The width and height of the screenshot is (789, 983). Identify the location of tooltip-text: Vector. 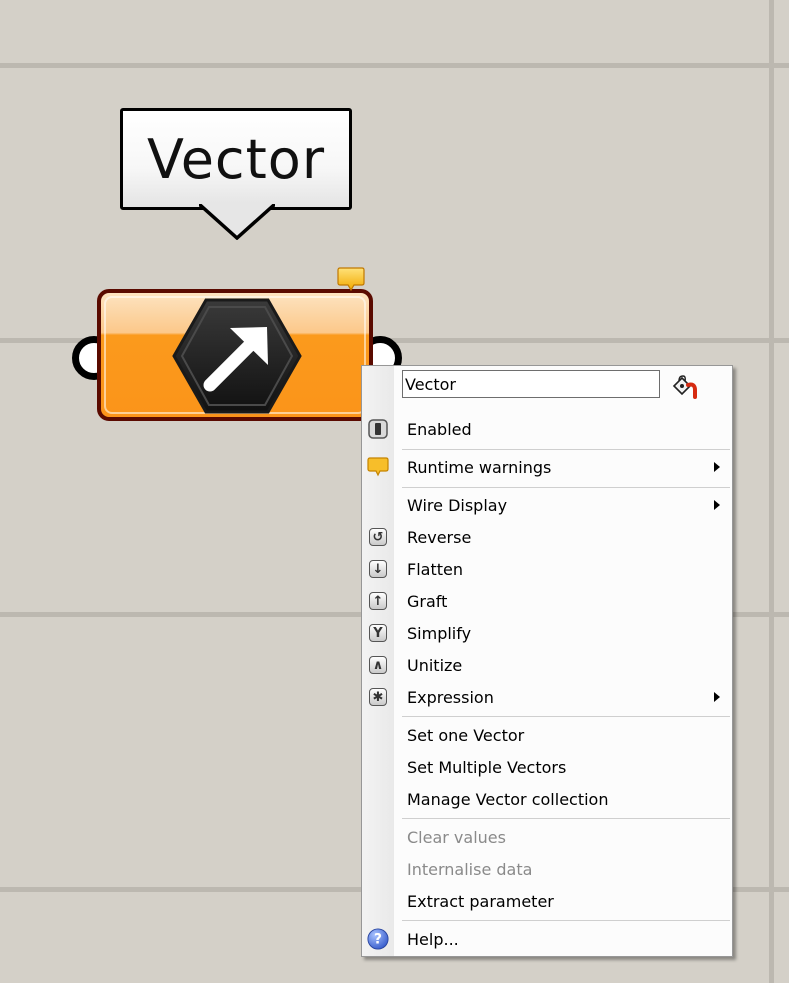
(236, 159).